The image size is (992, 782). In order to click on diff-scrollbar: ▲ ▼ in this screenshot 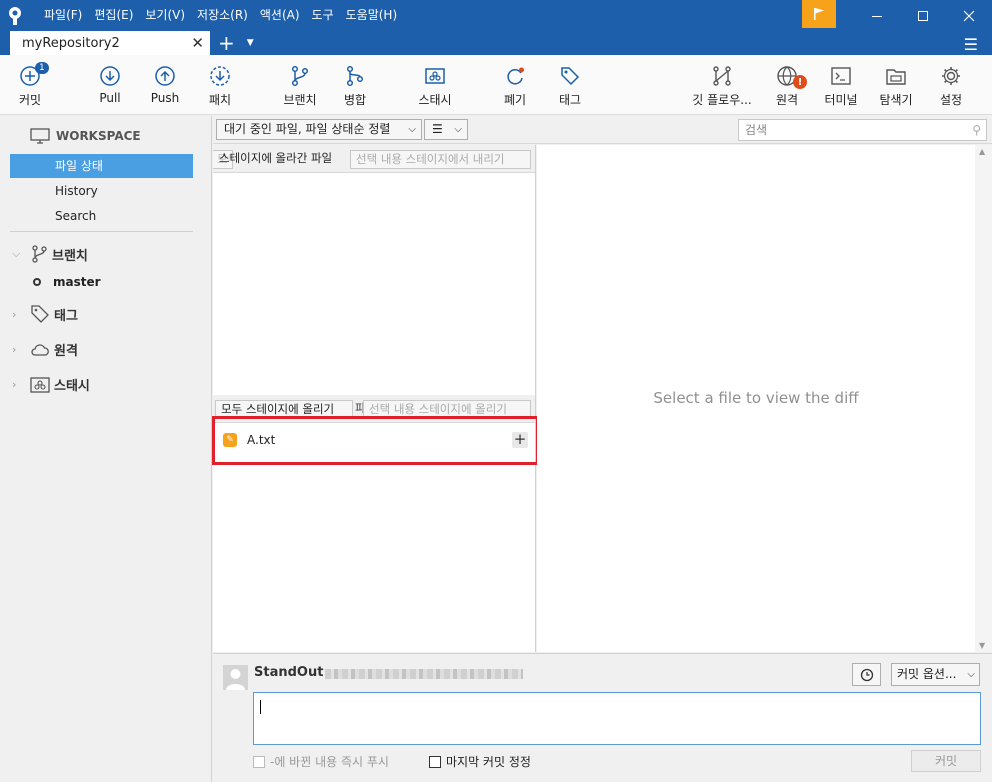, I will do `click(983, 398)`.